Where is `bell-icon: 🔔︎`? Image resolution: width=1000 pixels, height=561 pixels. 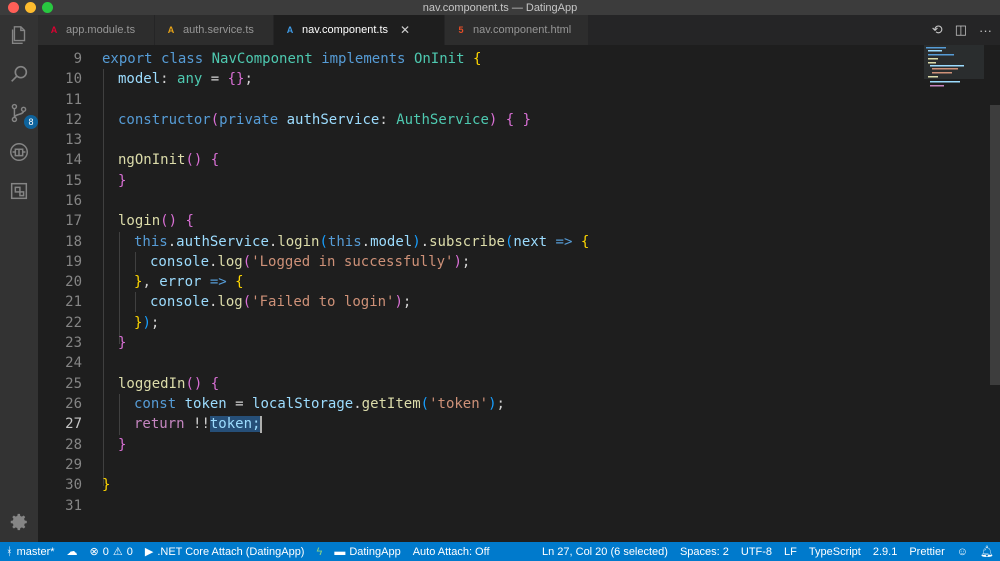
bell-icon: 🔔︎ is located at coordinates (987, 552).